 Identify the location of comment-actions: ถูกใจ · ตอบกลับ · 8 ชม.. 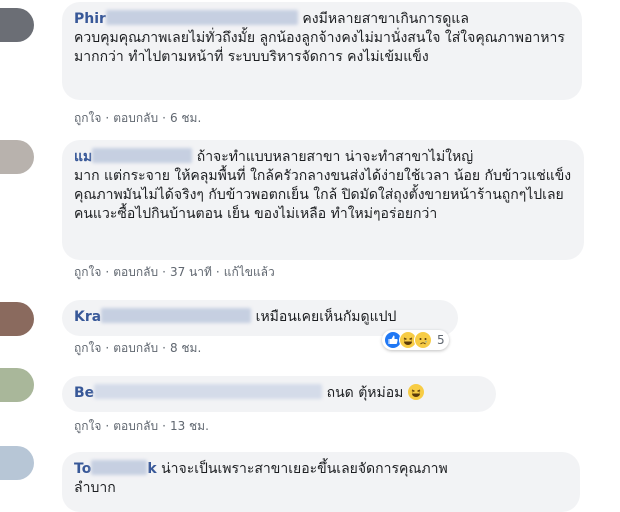
(138, 348).